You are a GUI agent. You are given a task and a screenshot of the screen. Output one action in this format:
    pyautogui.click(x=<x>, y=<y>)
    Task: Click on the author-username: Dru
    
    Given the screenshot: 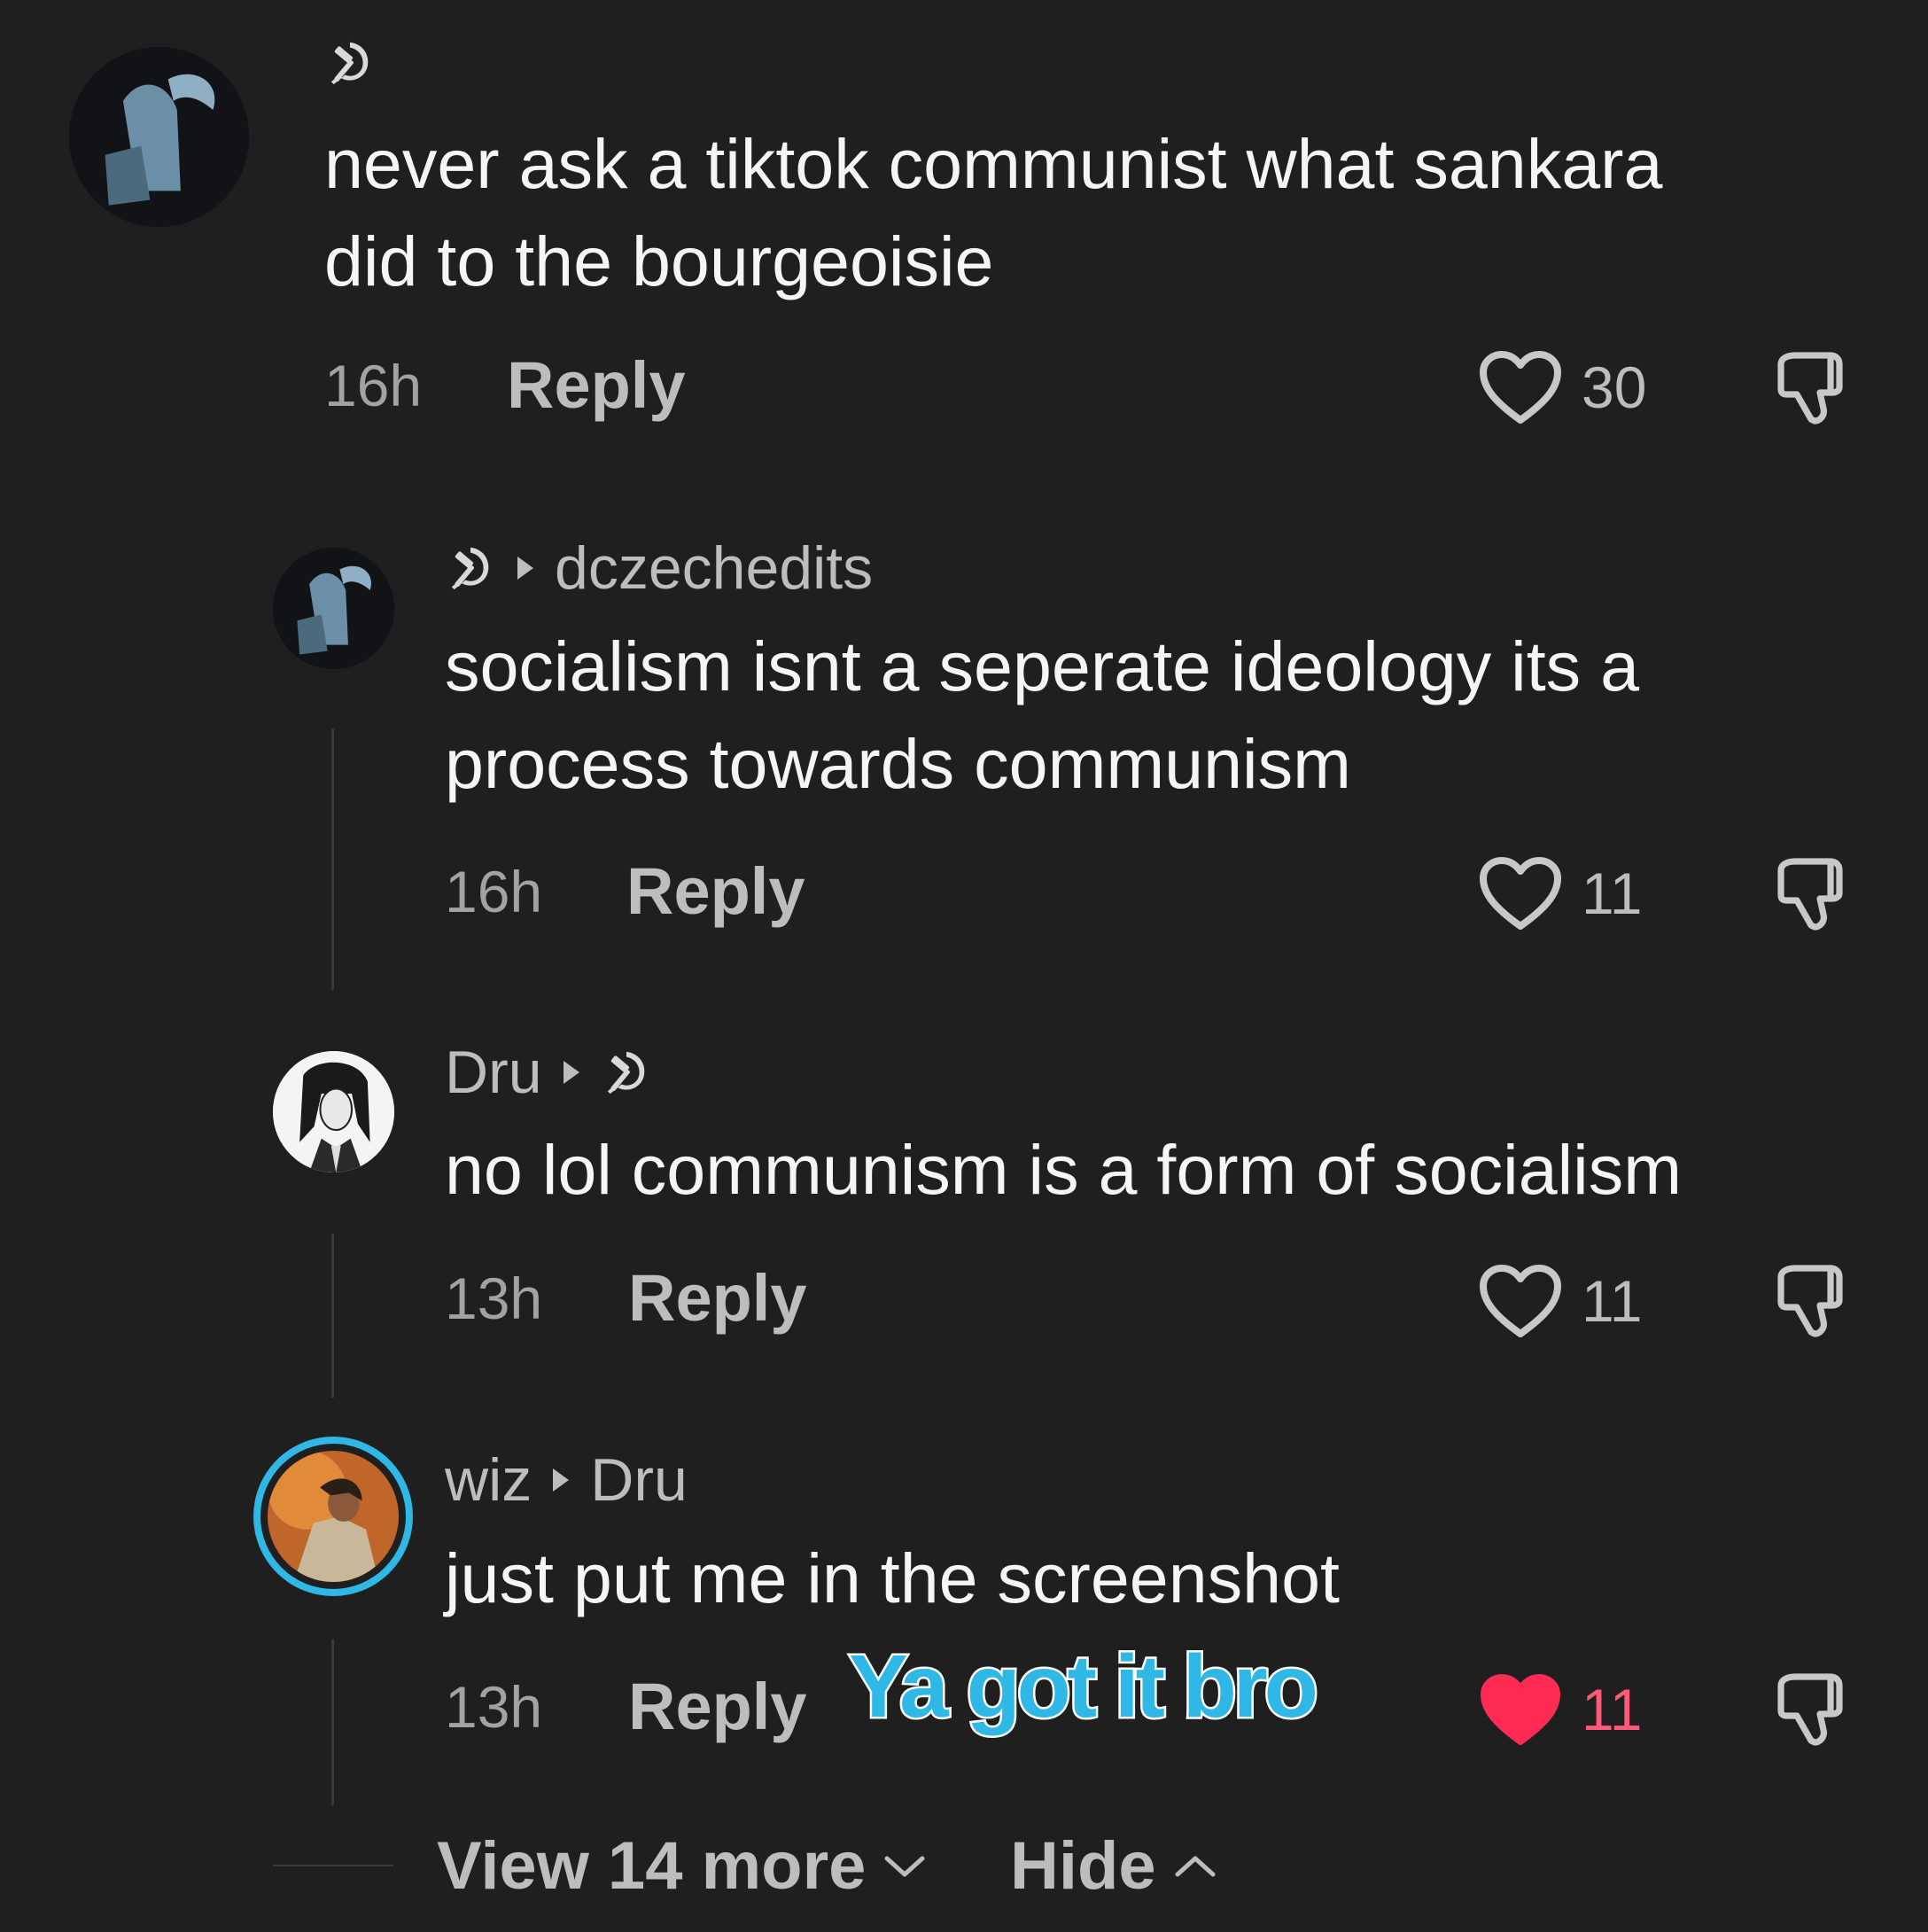 What is the action you would take?
    pyautogui.click(x=493, y=1072)
    